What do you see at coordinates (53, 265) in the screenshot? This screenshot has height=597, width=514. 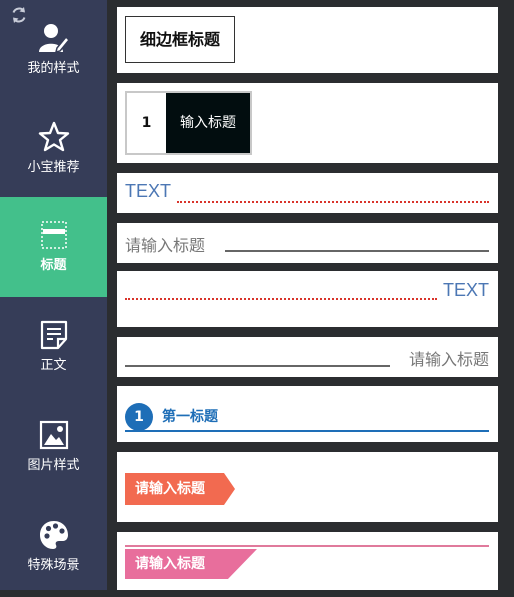 I see `sidebar-item-label: 标题` at bounding box center [53, 265].